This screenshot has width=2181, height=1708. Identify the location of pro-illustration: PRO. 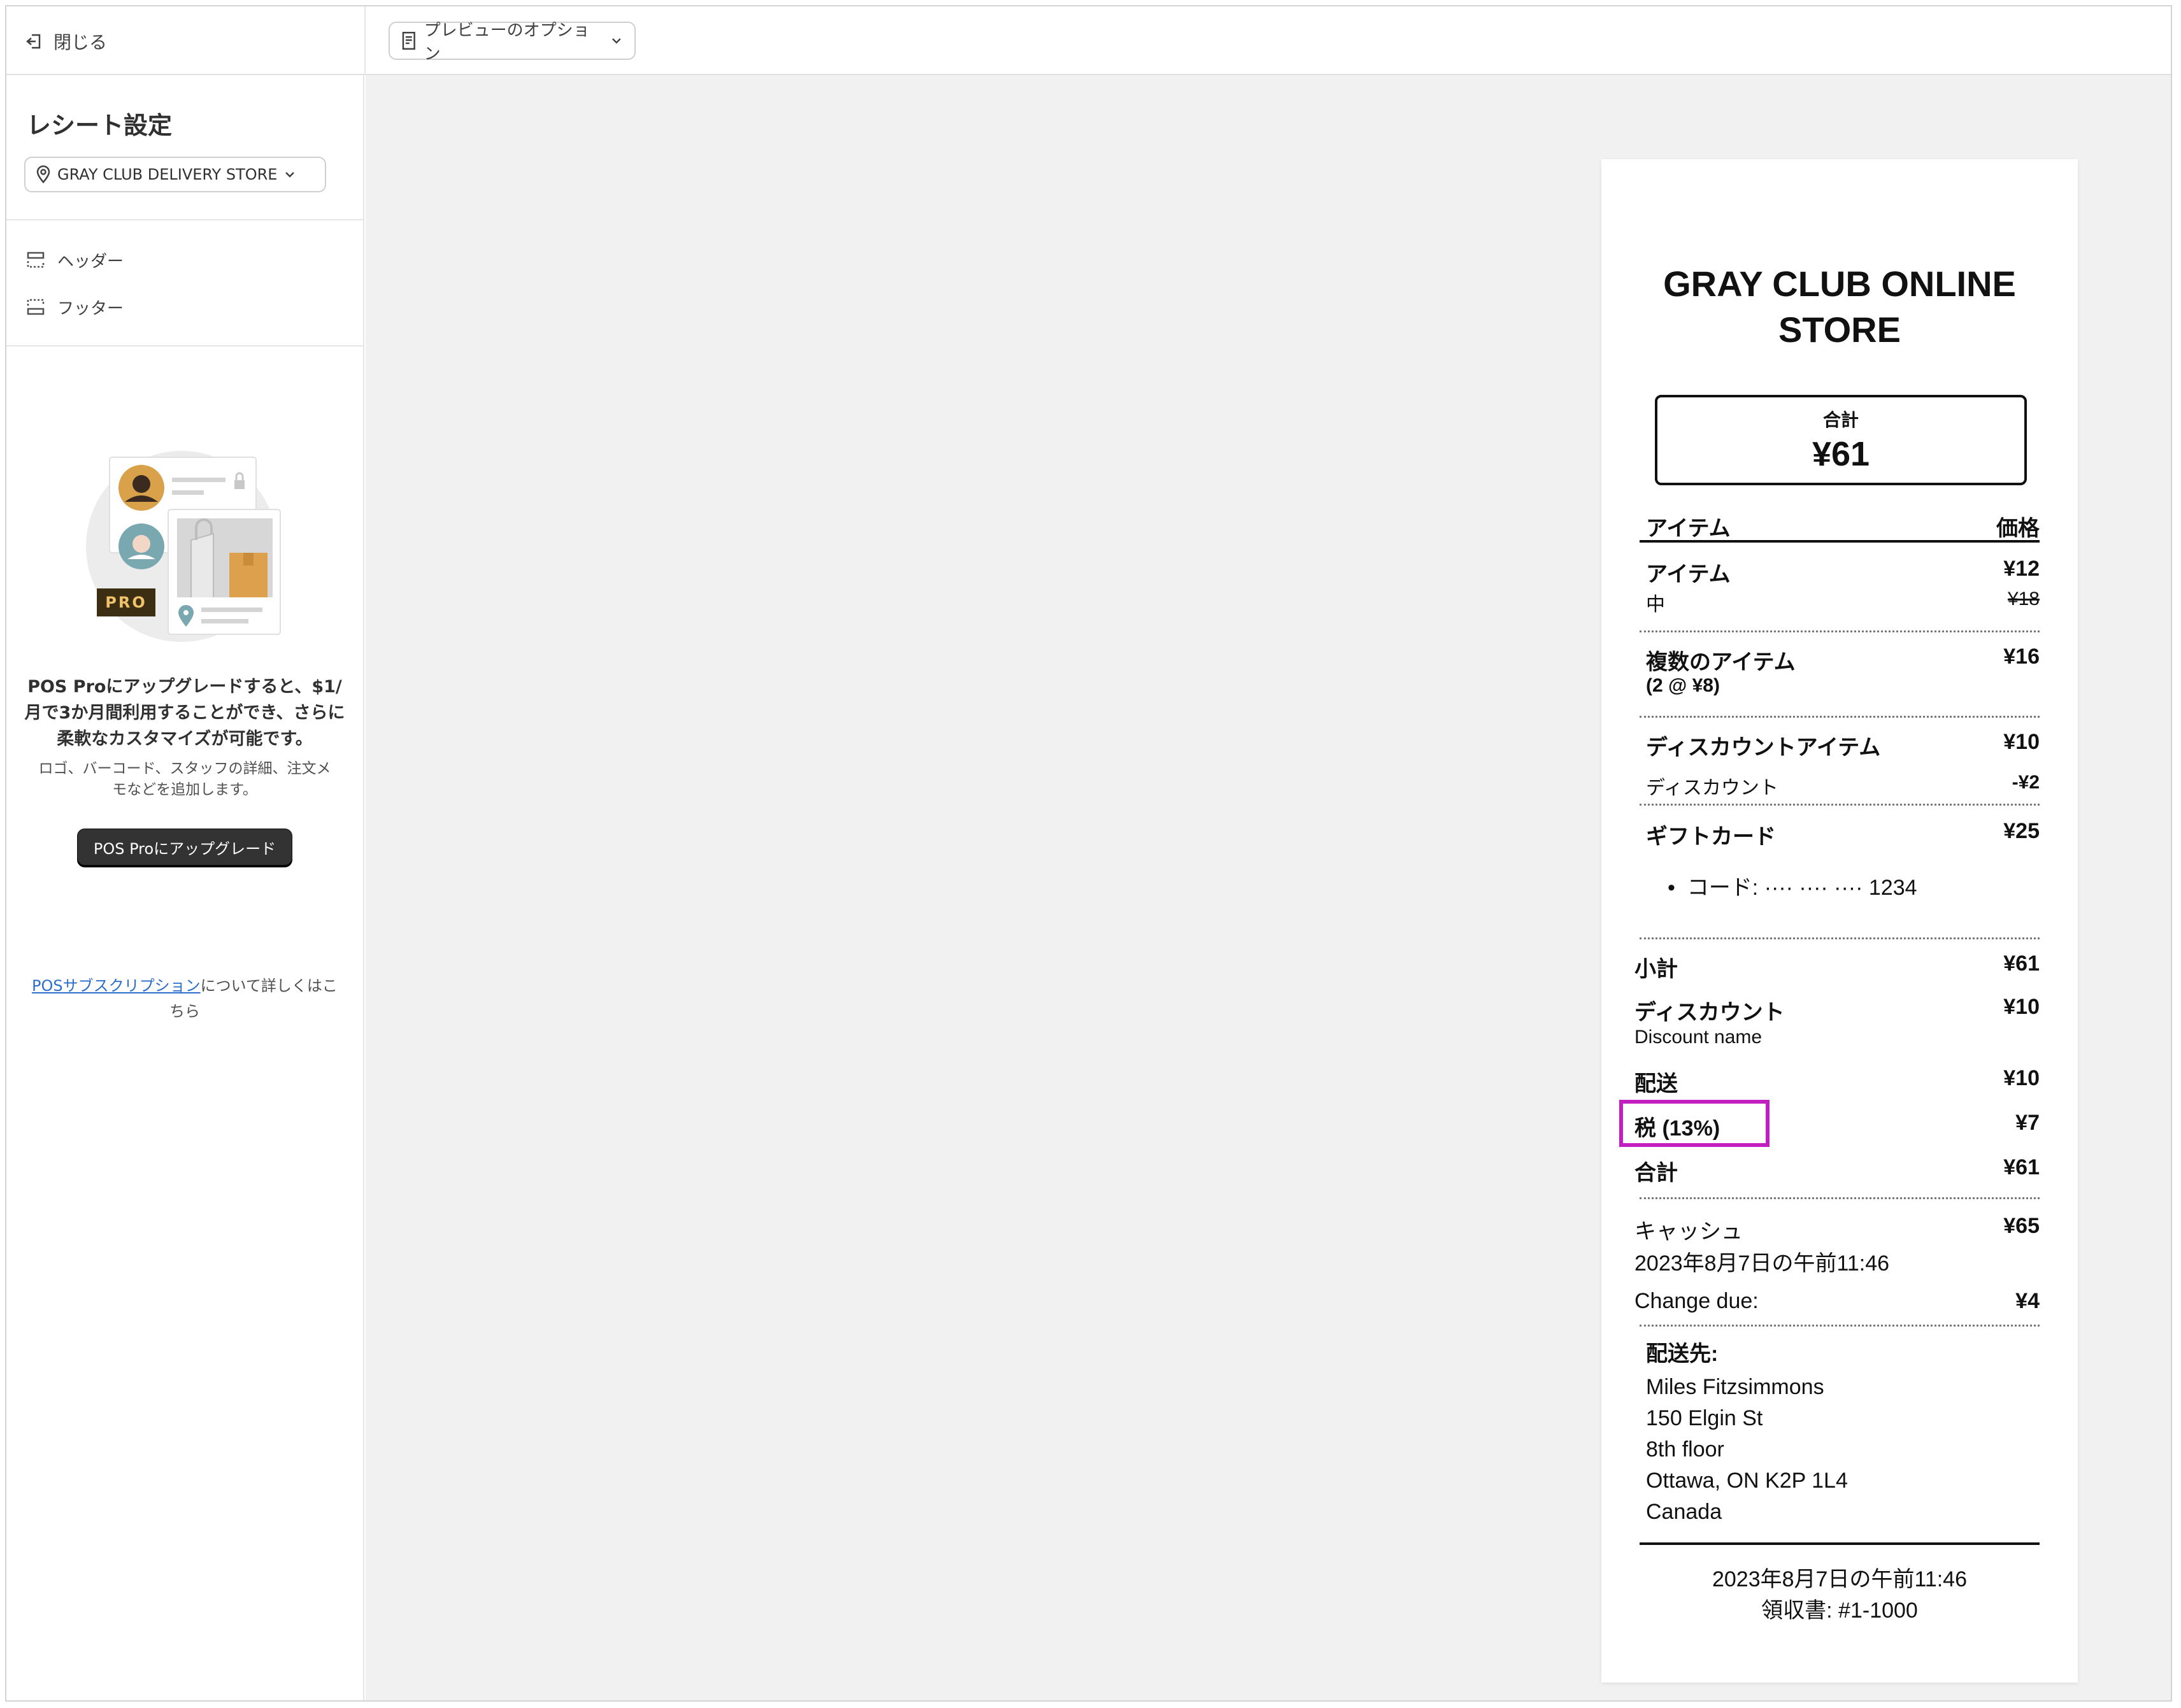
(185, 546).